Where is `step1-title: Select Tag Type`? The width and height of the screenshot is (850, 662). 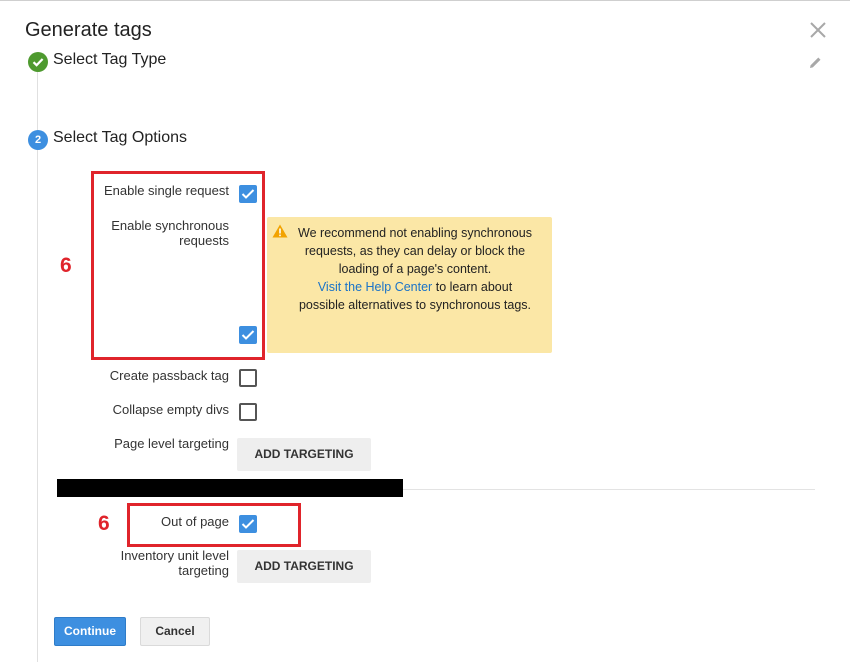
step1-title: Select Tag Type is located at coordinates (109, 60).